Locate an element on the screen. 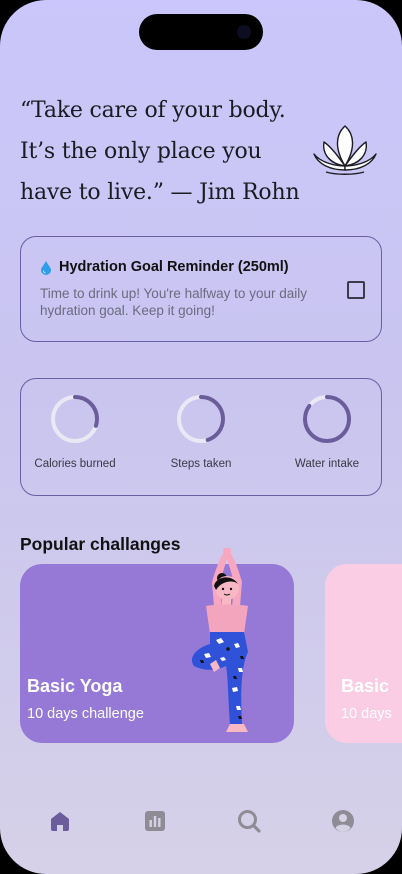  quote-line-1: “Take care of your body. is located at coordinates (153, 110).